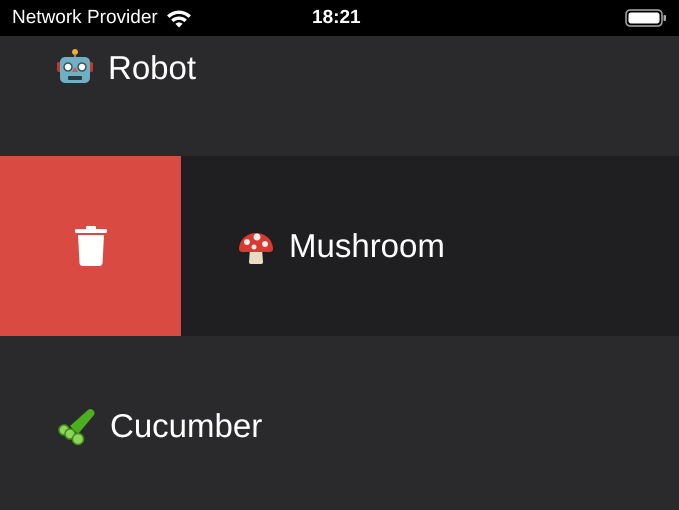  What do you see at coordinates (76, 426) in the screenshot?
I see `cucumber-icon` at bounding box center [76, 426].